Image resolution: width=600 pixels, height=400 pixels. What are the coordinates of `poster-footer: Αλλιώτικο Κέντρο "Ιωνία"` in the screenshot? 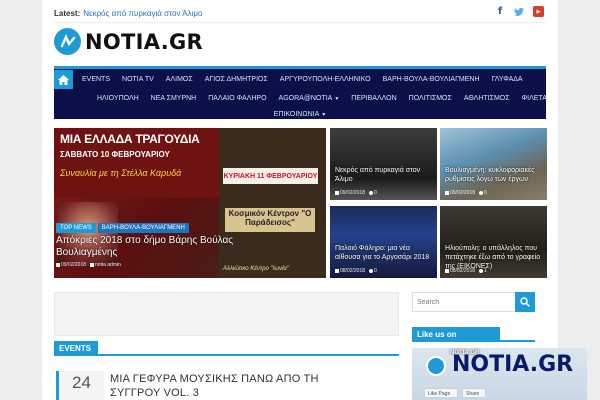 It's located at (256, 269).